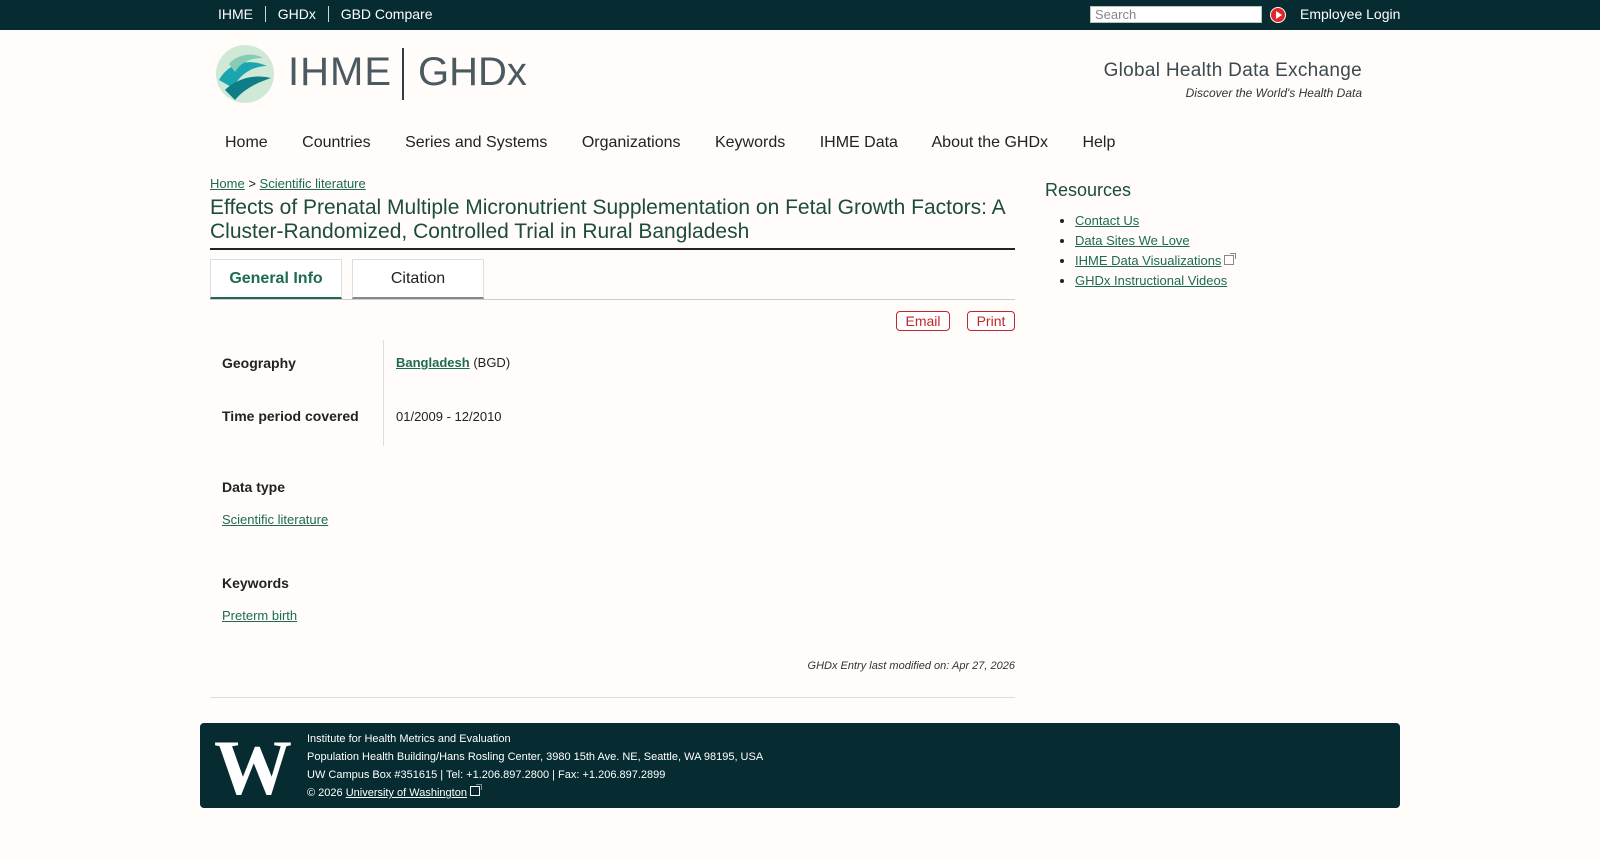 This screenshot has width=1600, height=861. I want to click on geography-label: Geography, so click(259, 363).